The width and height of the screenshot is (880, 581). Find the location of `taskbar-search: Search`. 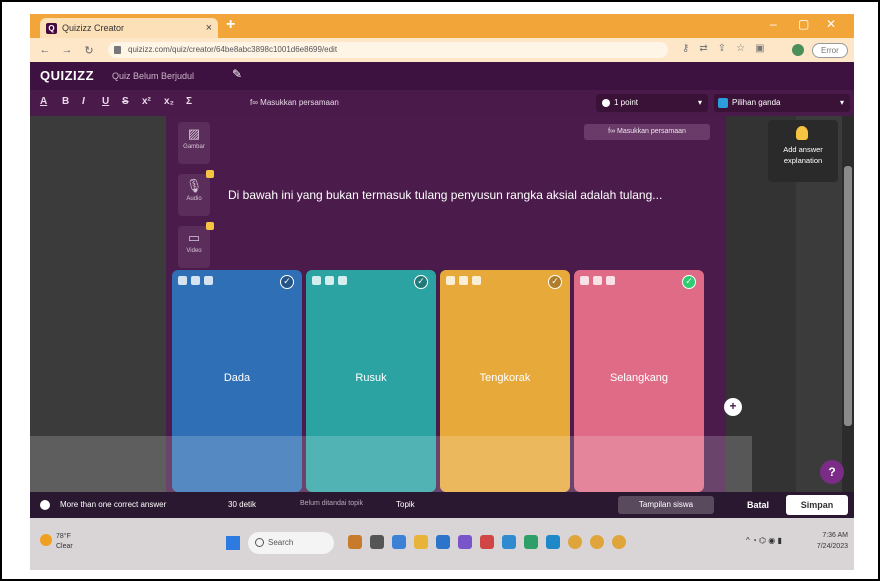

taskbar-search: Search is located at coordinates (291, 543).